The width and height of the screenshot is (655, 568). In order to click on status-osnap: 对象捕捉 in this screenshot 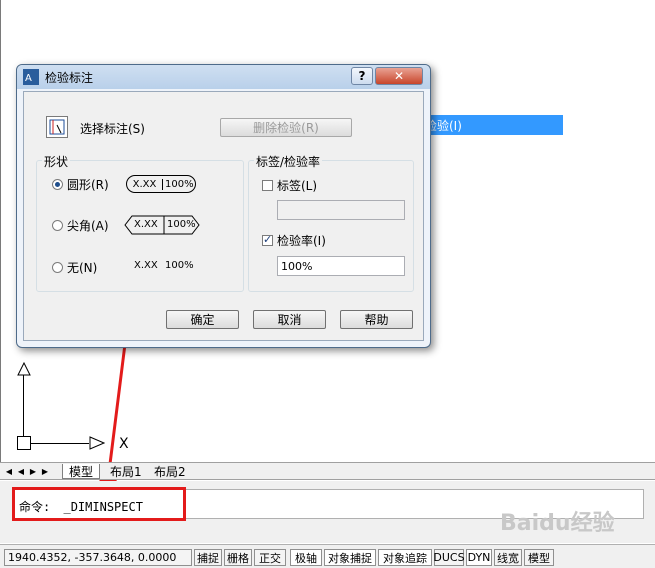, I will do `click(350, 557)`.